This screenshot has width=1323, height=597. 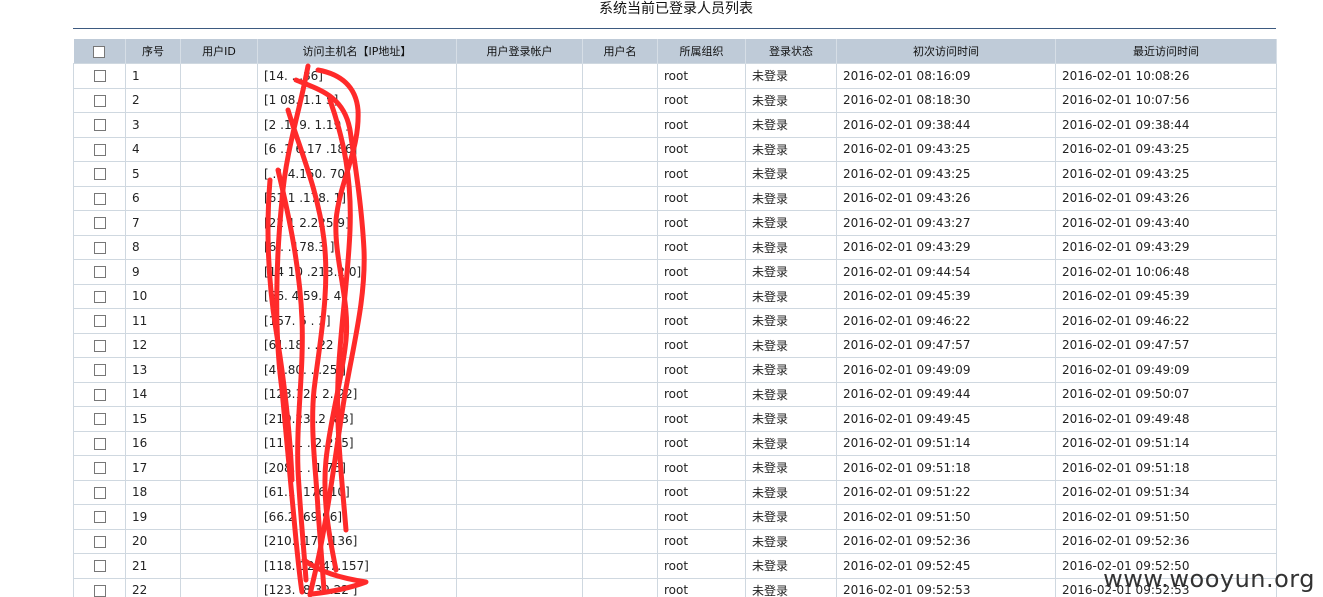 What do you see at coordinates (357, 419) in the screenshot?
I see `host-ip: [219.23 .2 .83]` at bounding box center [357, 419].